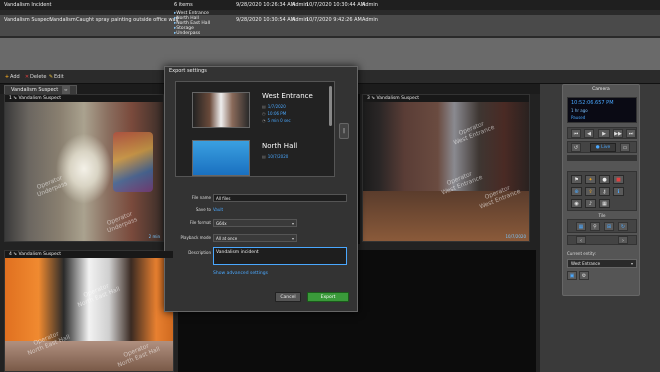  Describe the element at coordinates (602, 215) in the screenshot. I see `tile-section-label: Tile` at that location.